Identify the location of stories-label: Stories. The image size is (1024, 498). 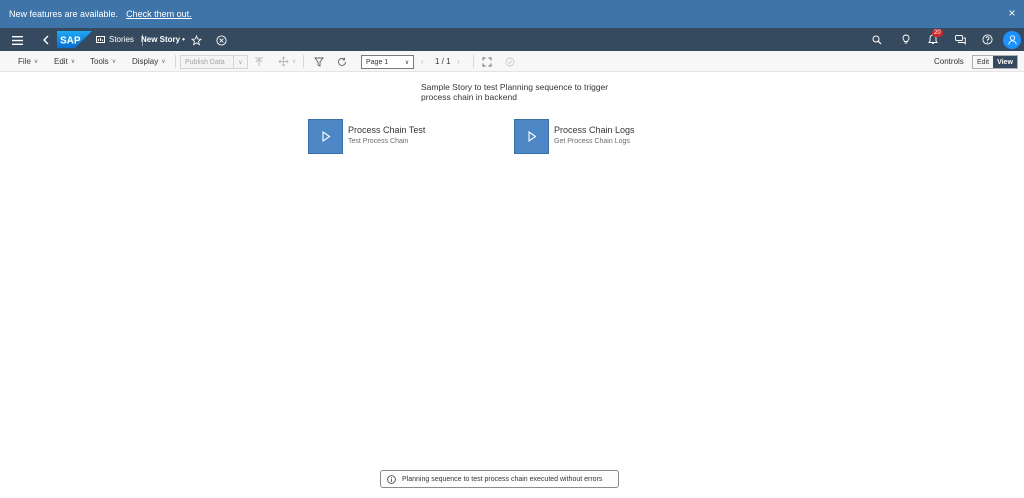
(121, 39).